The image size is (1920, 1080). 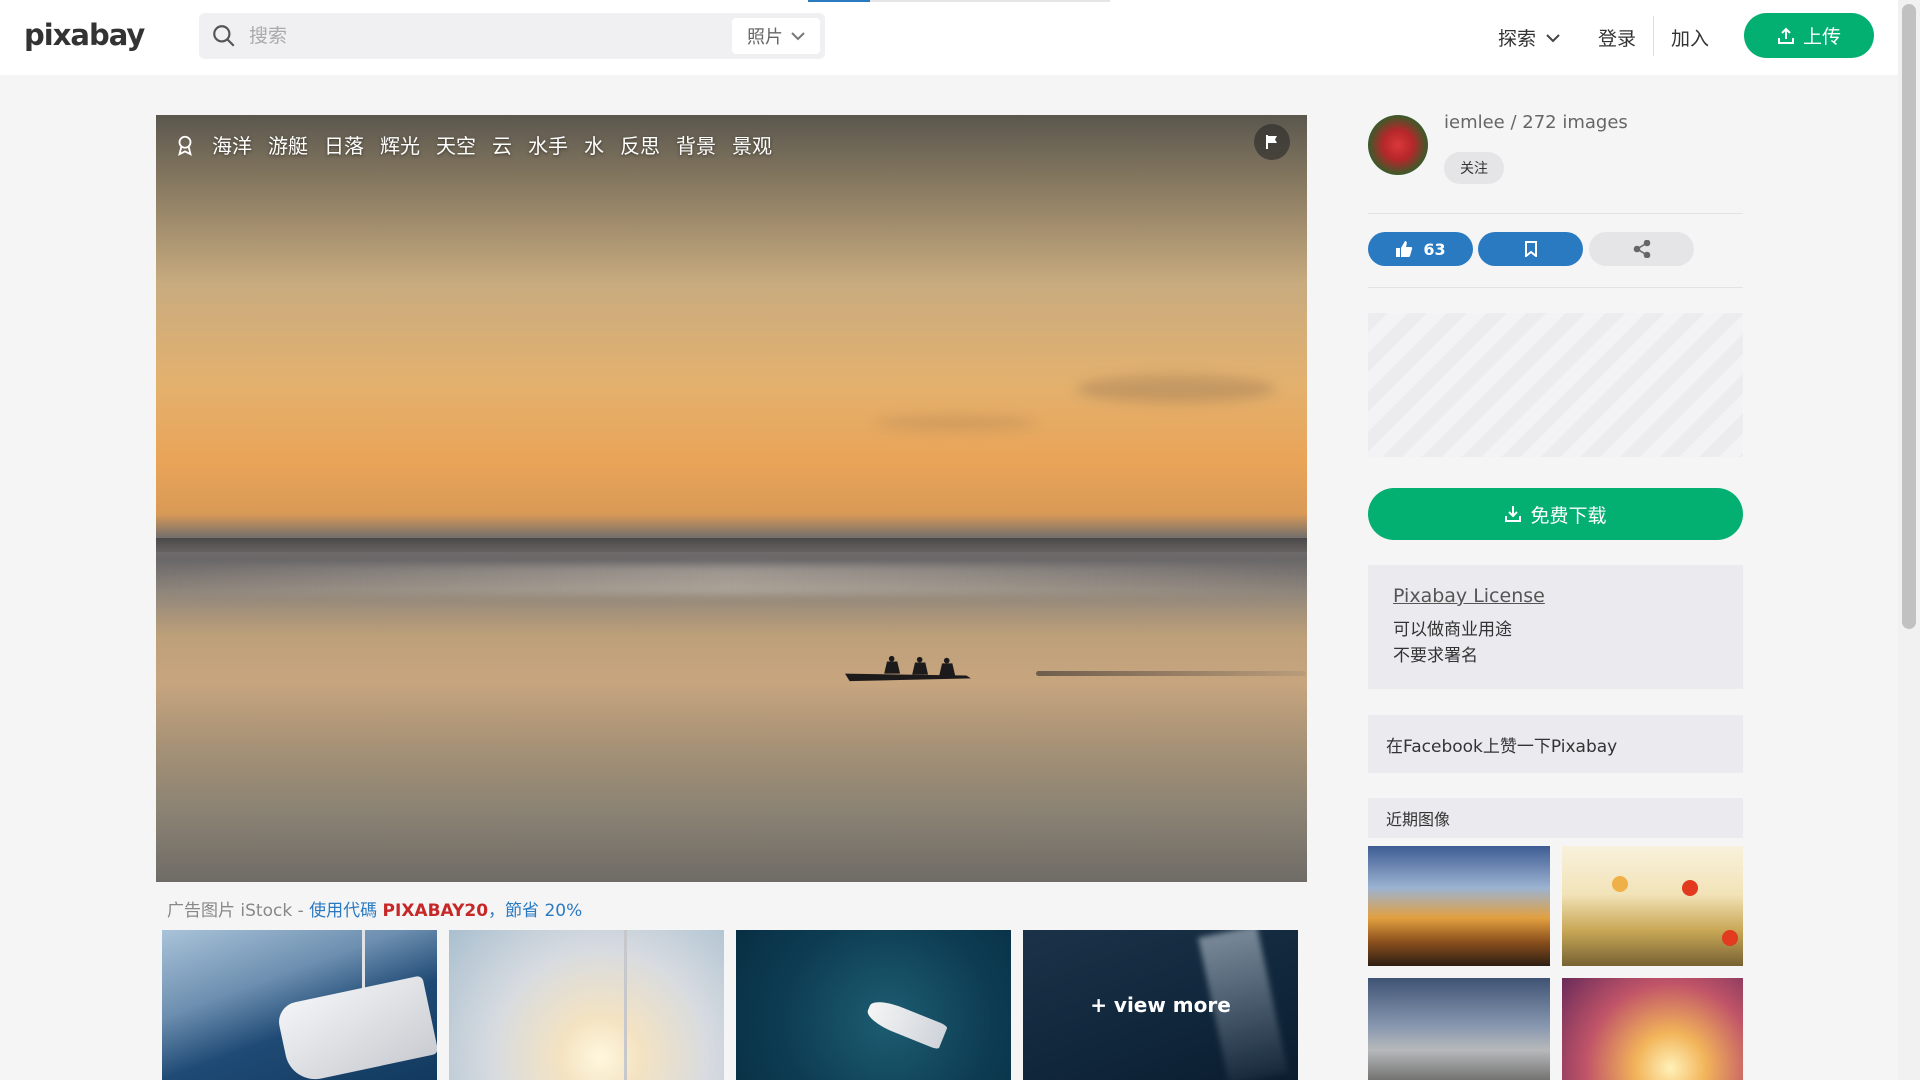 I want to click on recent-images-title: 近期图像, so click(x=1418, y=819).